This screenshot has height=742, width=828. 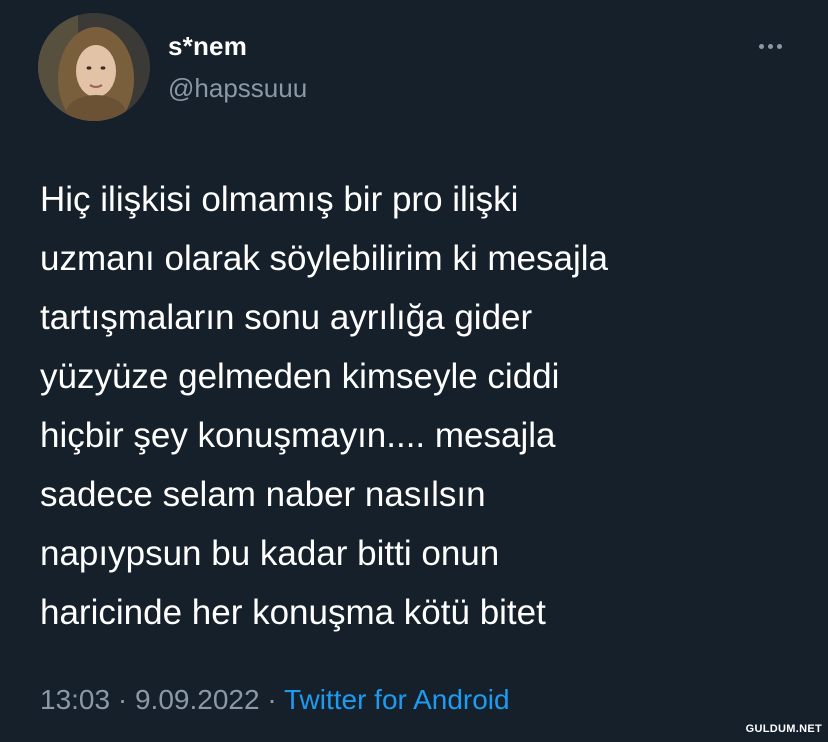 I want to click on tweet-time: 13:03, so click(x=75, y=699).